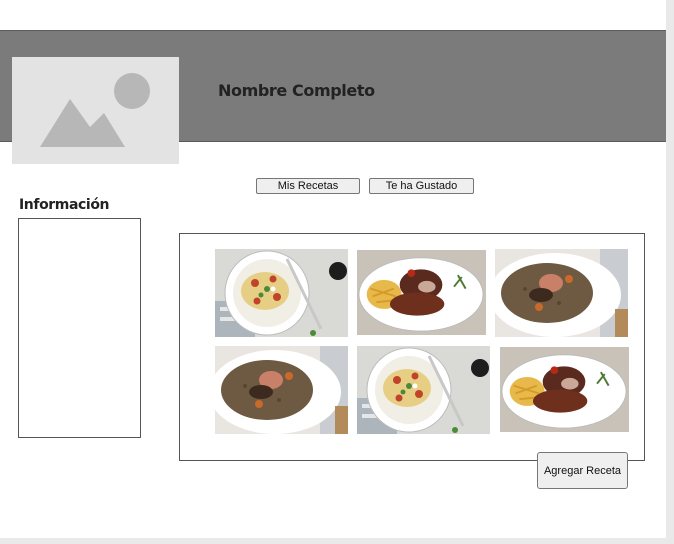  Describe the element at coordinates (296, 90) in the screenshot. I see `profile-name: Nombre Completo` at that location.